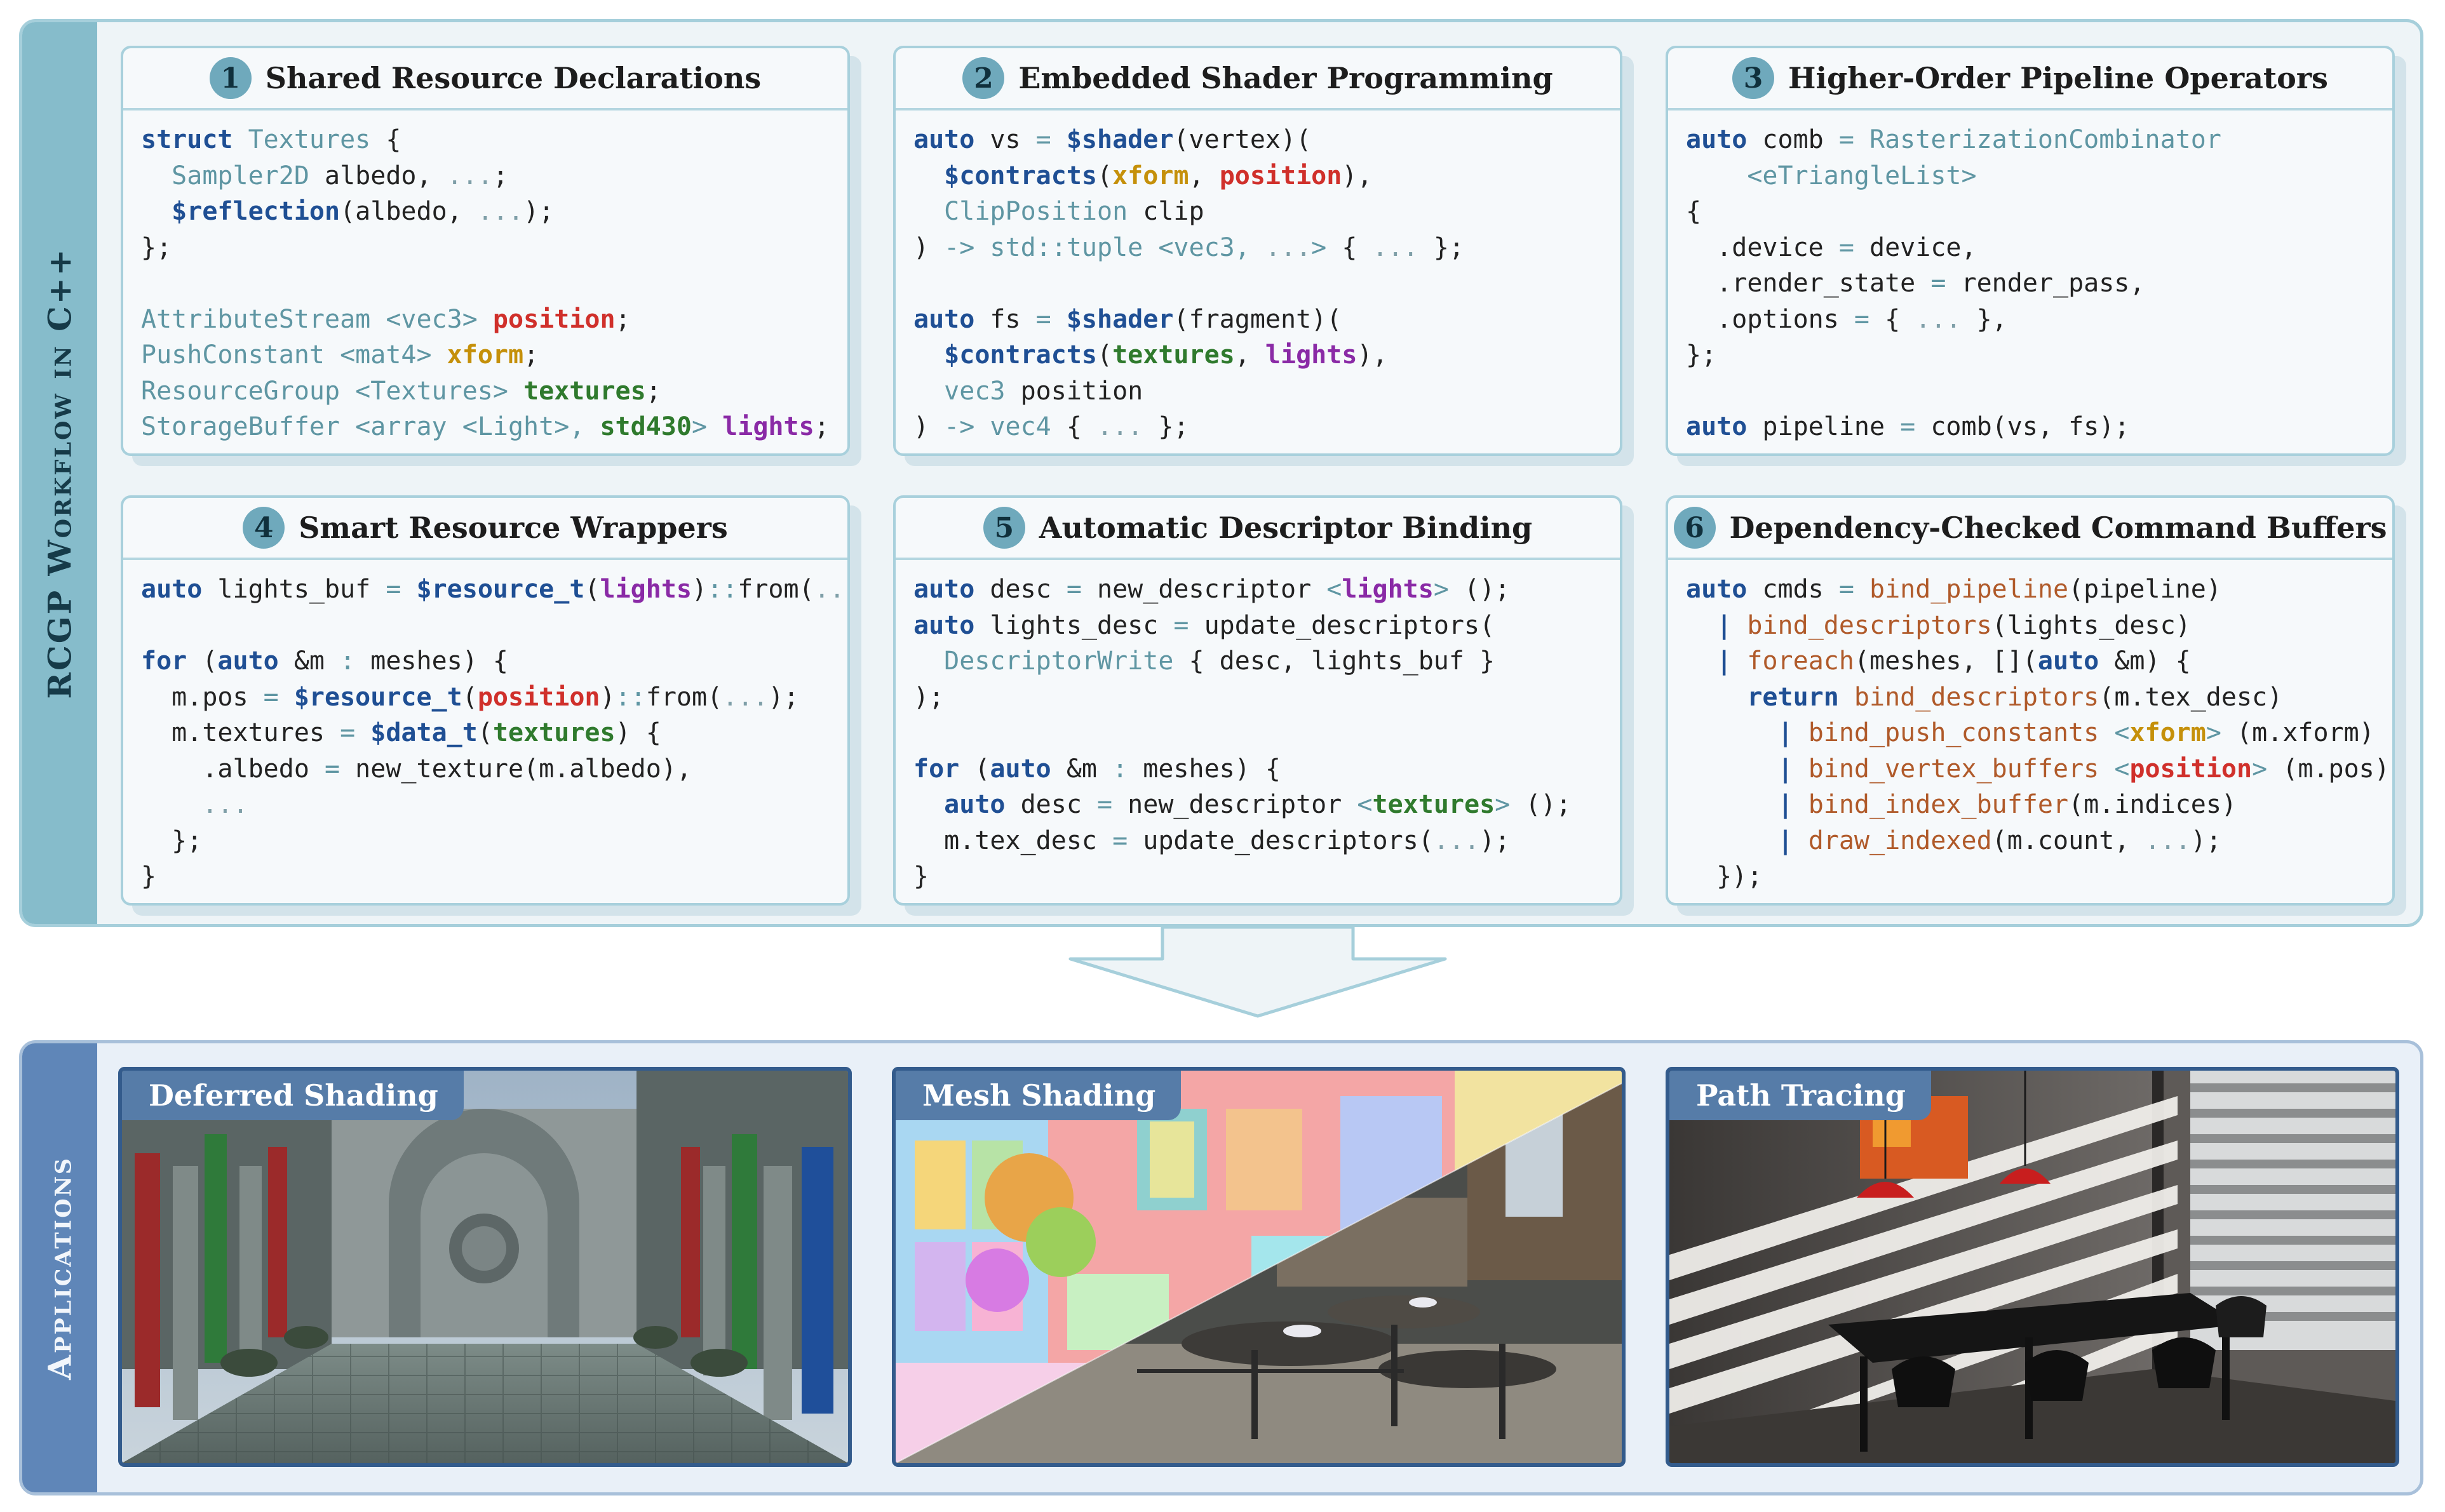 Image resolution: width=2445 pixels, height=1512 pixels. Describe the element at coordinates (2058, 528) in the screenshot. I see `card-title: Dependency-Checked Command Buffers` at that location.